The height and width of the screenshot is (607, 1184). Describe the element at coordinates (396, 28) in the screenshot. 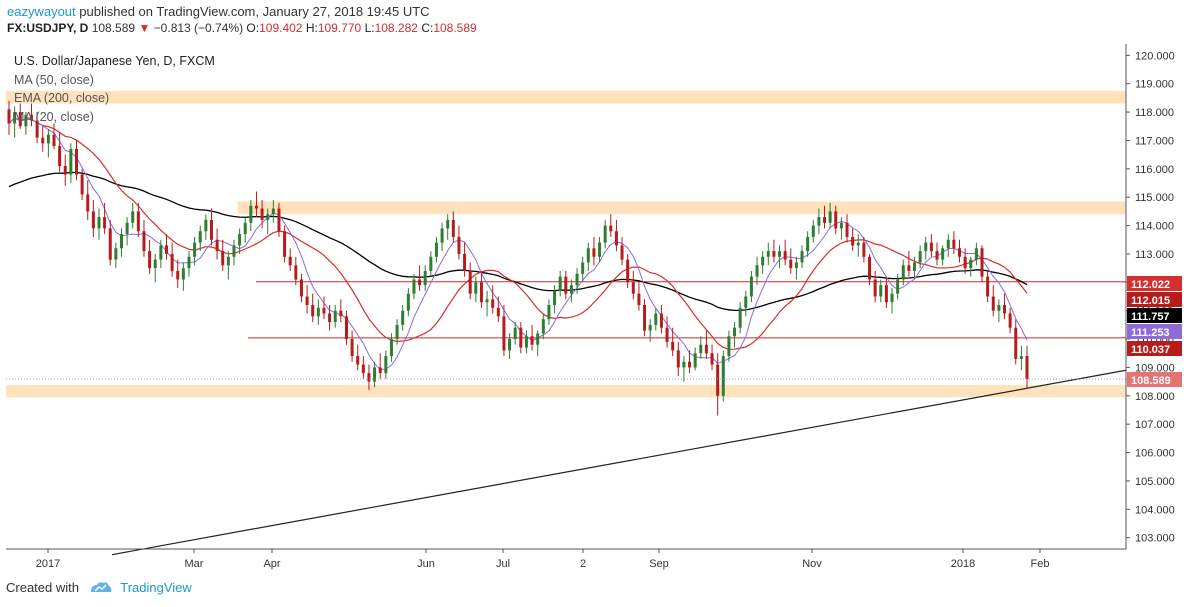

I see `low-value: 108.282` at that location.